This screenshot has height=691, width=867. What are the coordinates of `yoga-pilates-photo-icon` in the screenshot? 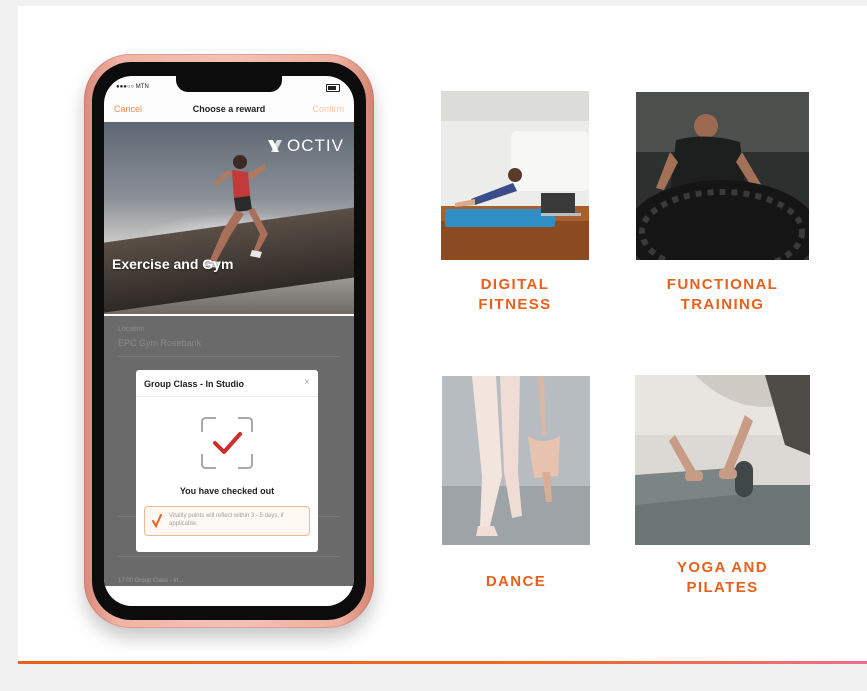 It's located at (722, 460).